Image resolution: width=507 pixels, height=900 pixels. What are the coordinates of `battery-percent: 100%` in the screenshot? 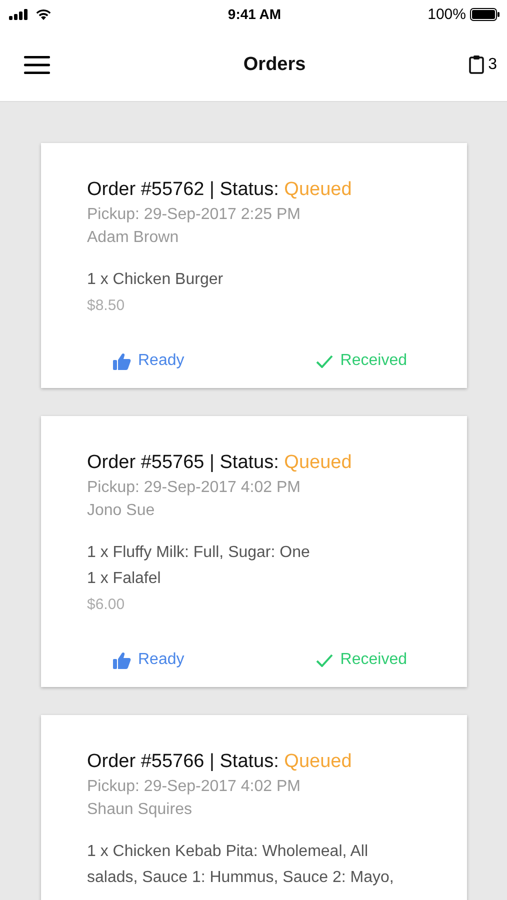 It's located at (447, 14).